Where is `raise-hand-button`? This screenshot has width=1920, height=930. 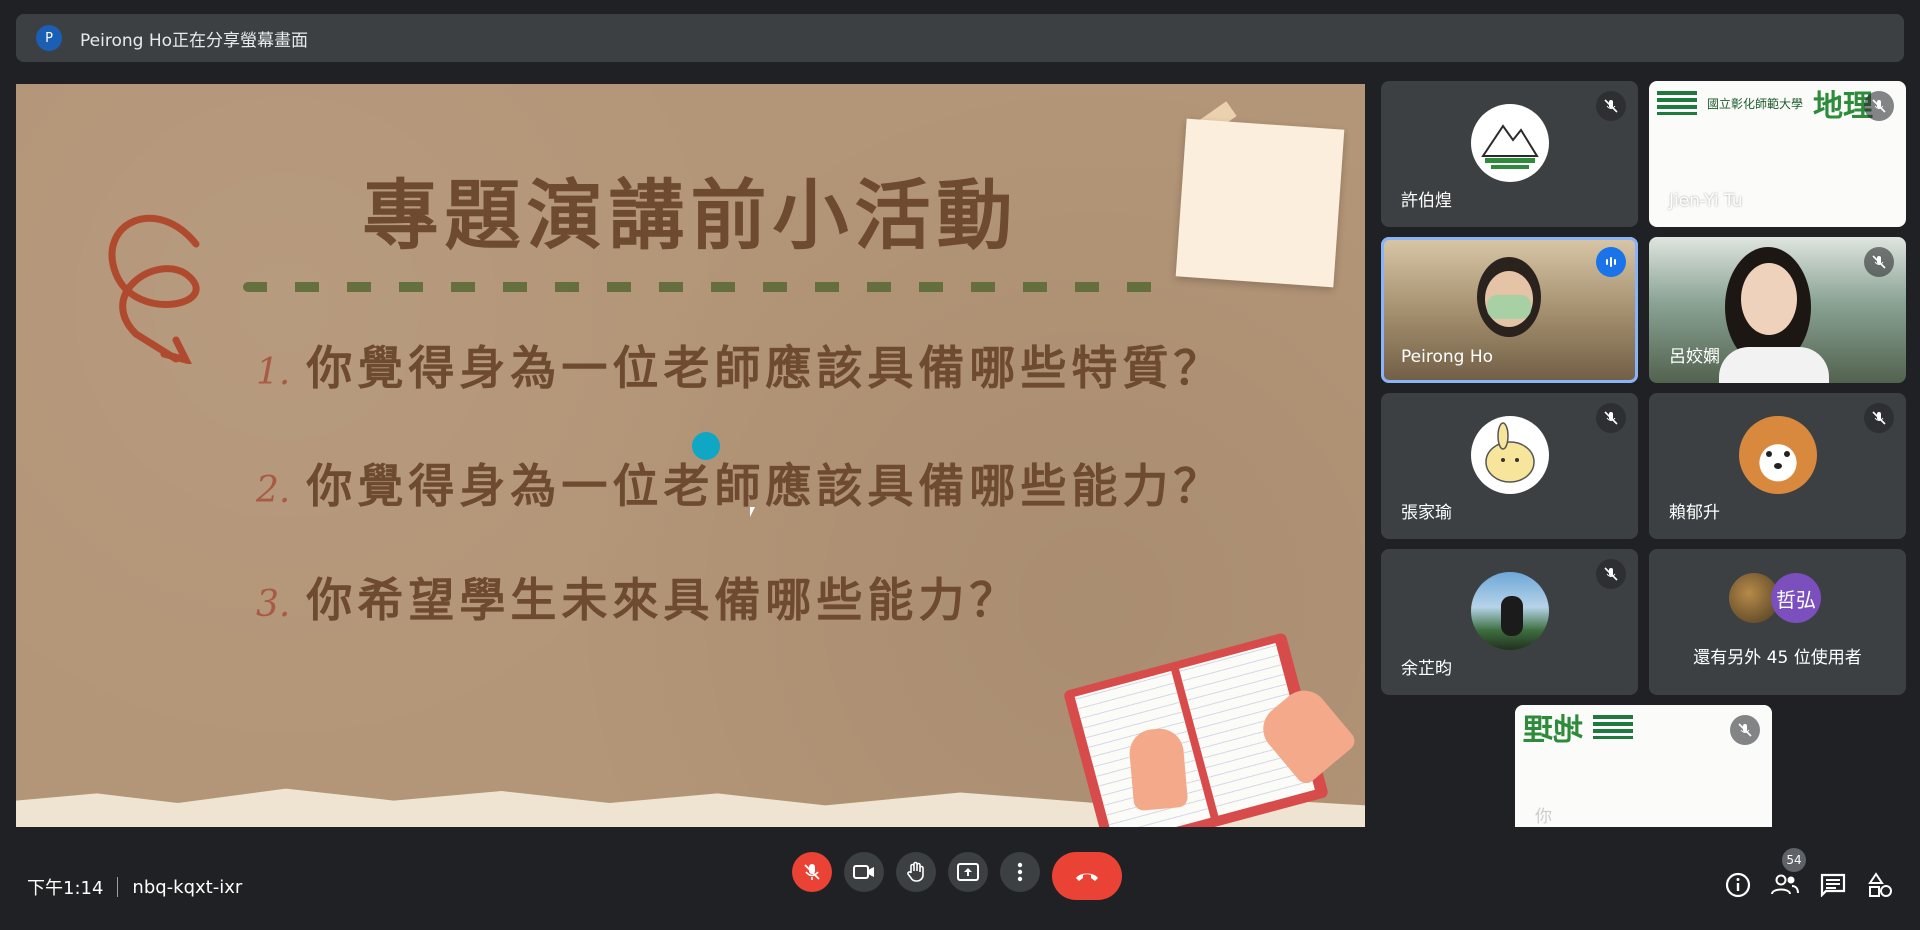 raise-hand-button is located at coordinates (916, 872).